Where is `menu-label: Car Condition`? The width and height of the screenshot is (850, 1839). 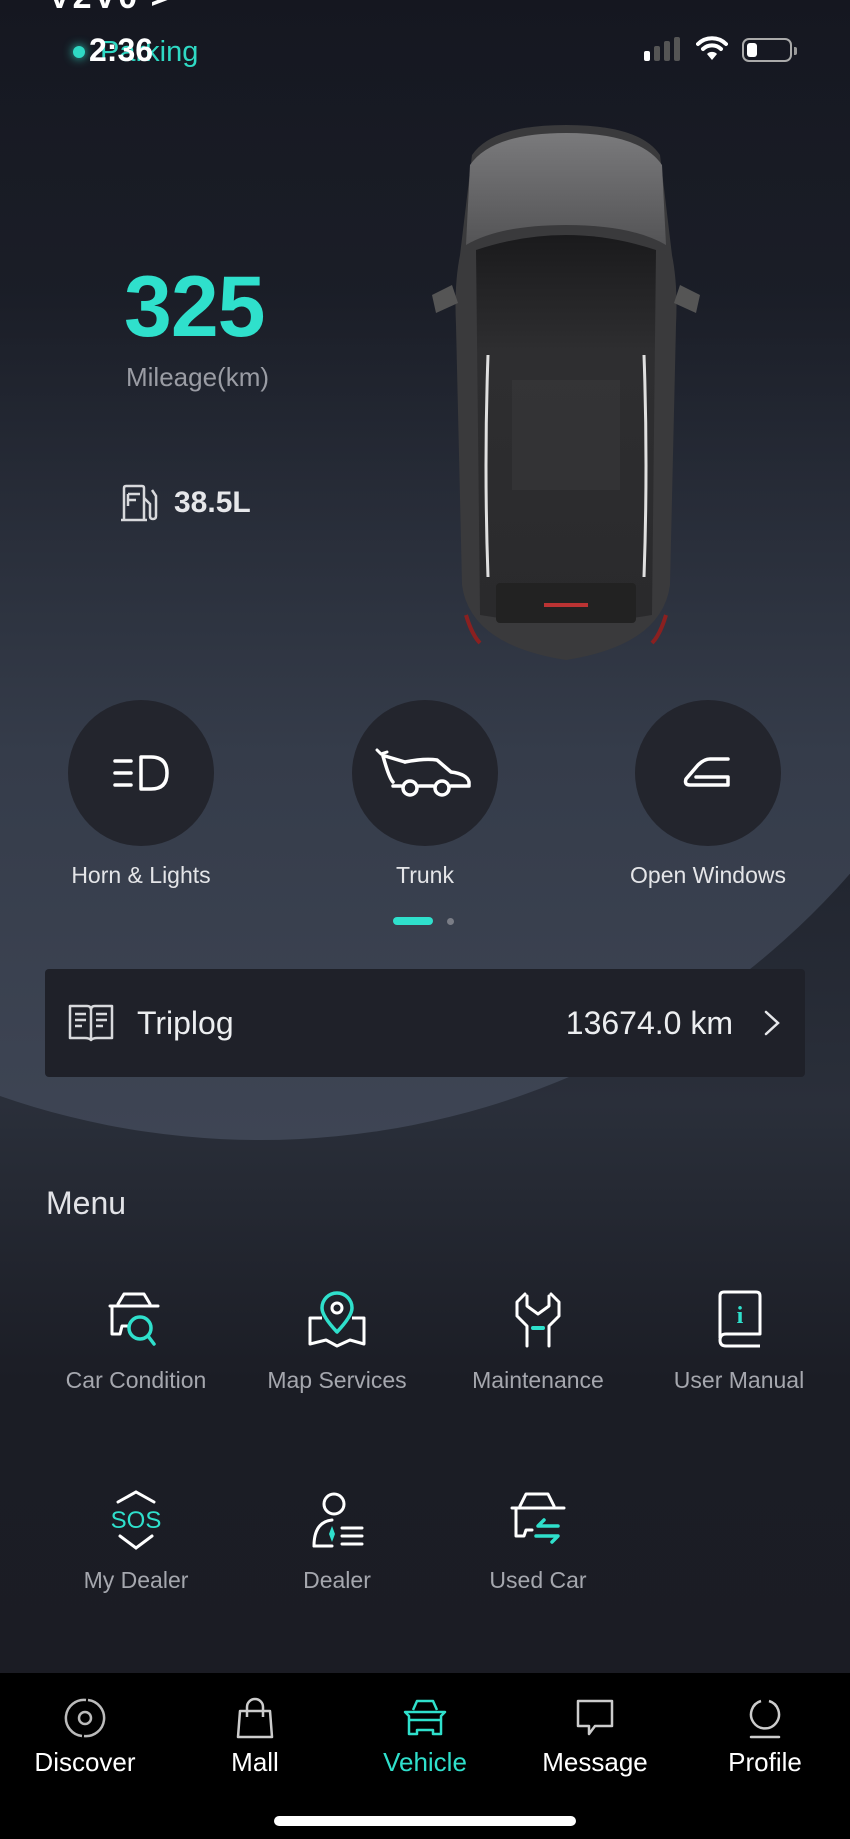
menu-label: Car Condition is located at coordinates (136, 1380).